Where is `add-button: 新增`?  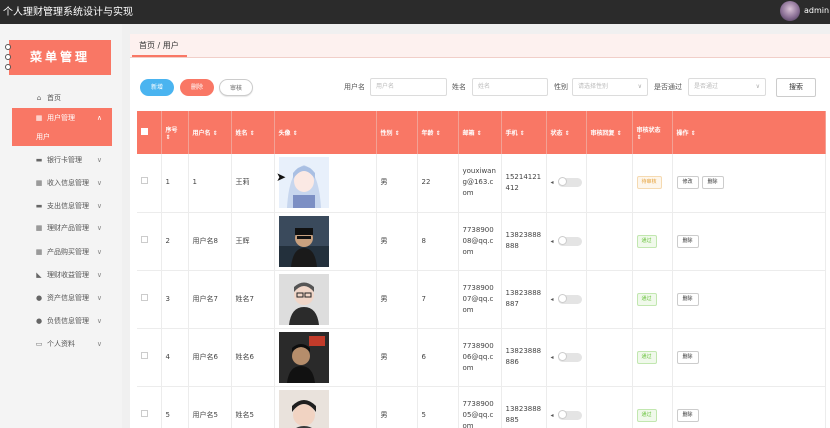
add-button: 新增 is located at coordinates (157, 87).